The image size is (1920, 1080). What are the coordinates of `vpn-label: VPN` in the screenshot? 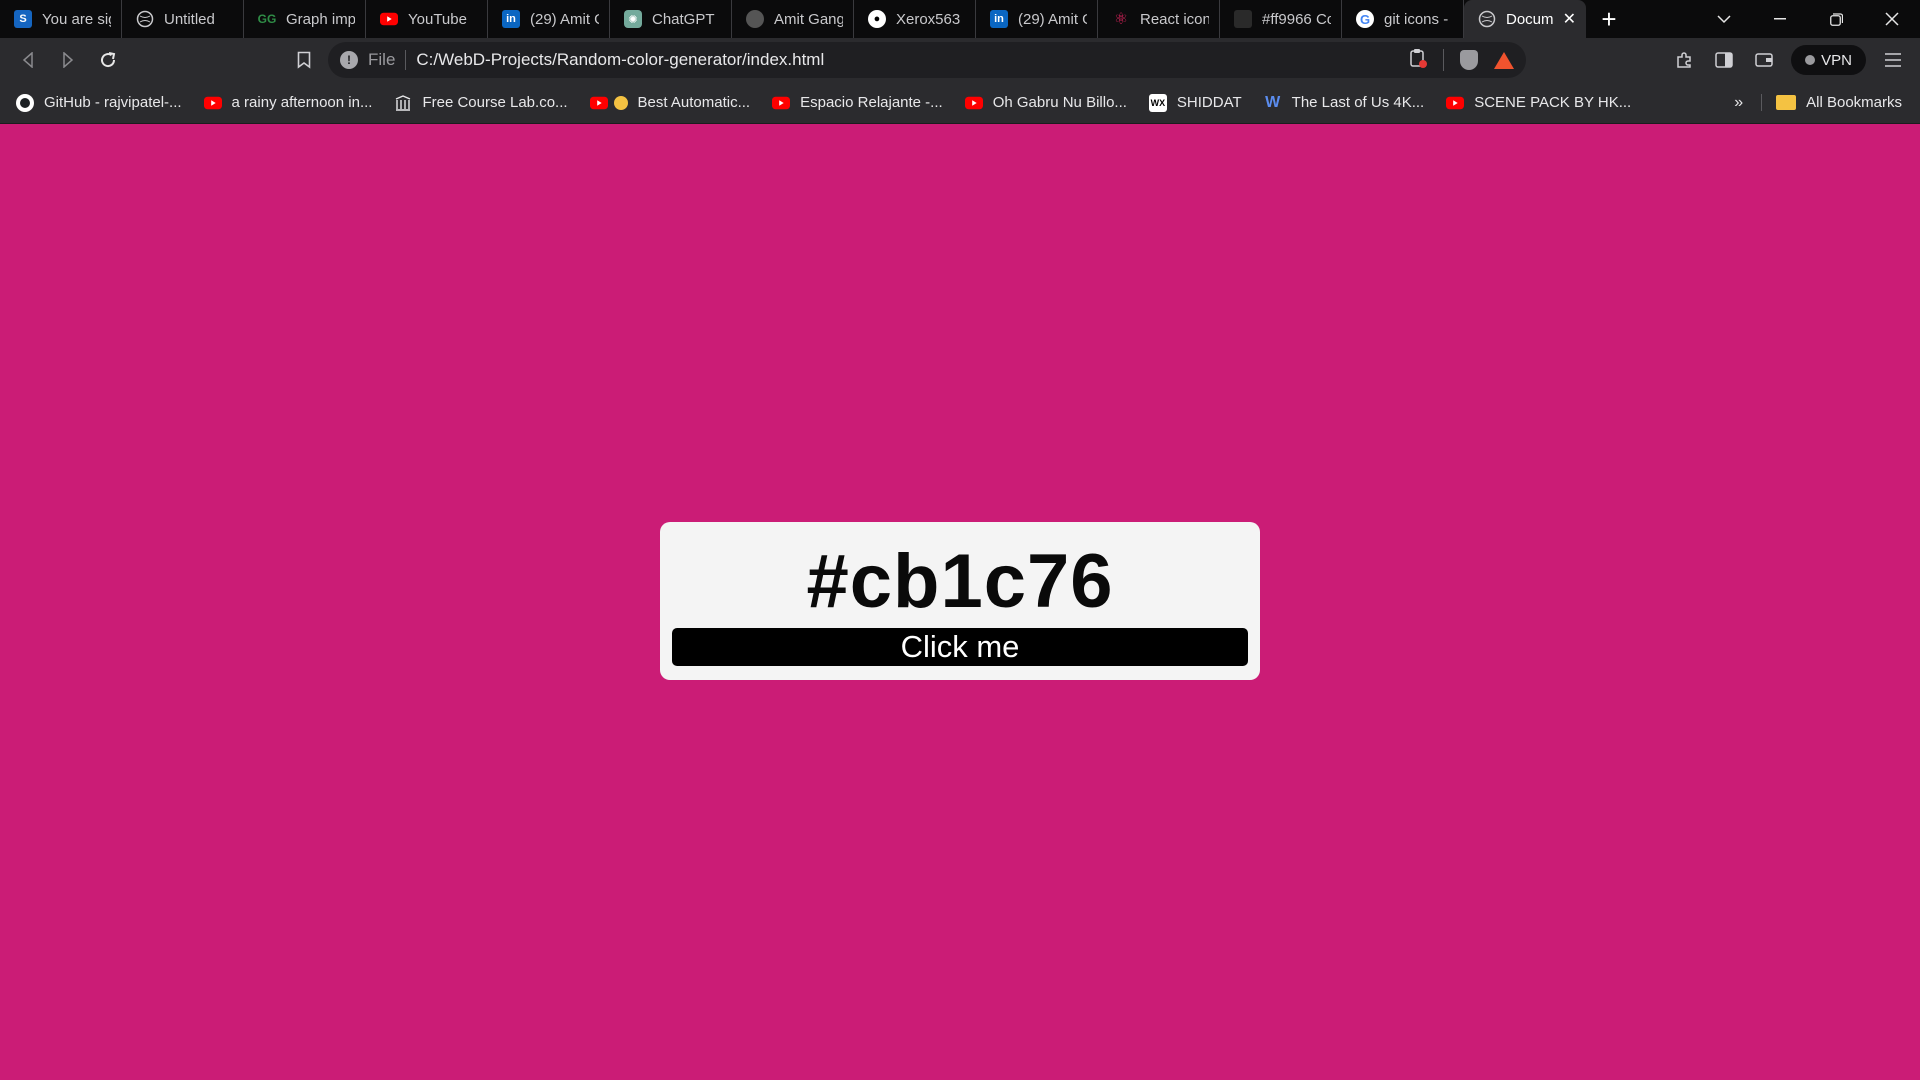 It's located at (1836, 60).